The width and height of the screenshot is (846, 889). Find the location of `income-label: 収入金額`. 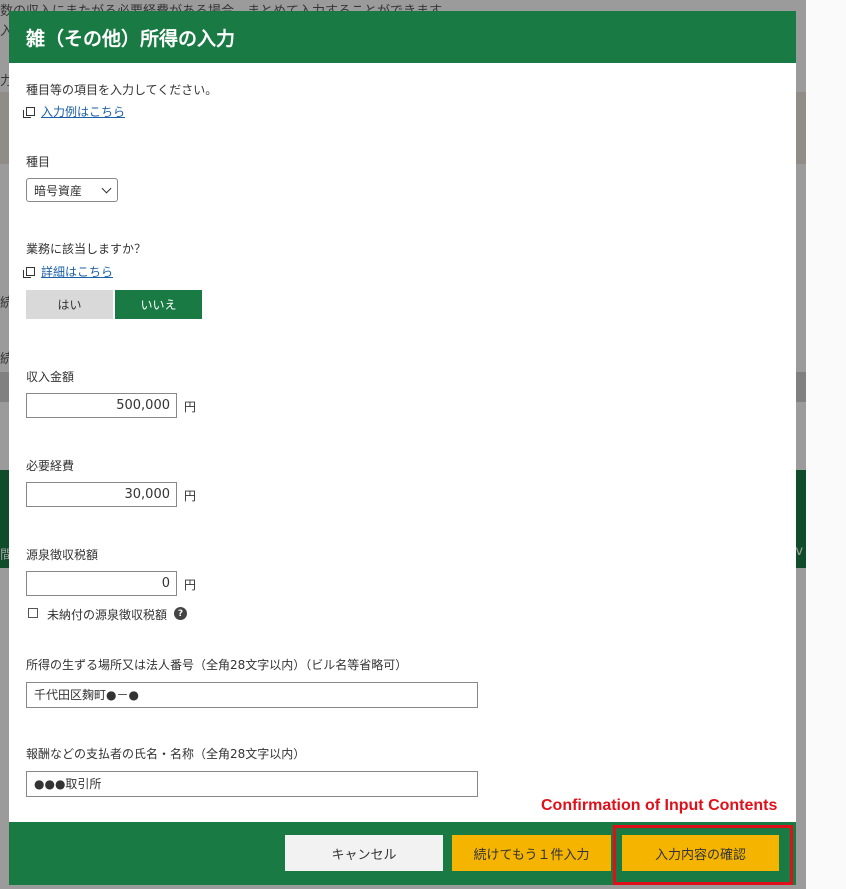

income-label: 収入金額 is located at coordinates (50, 377).